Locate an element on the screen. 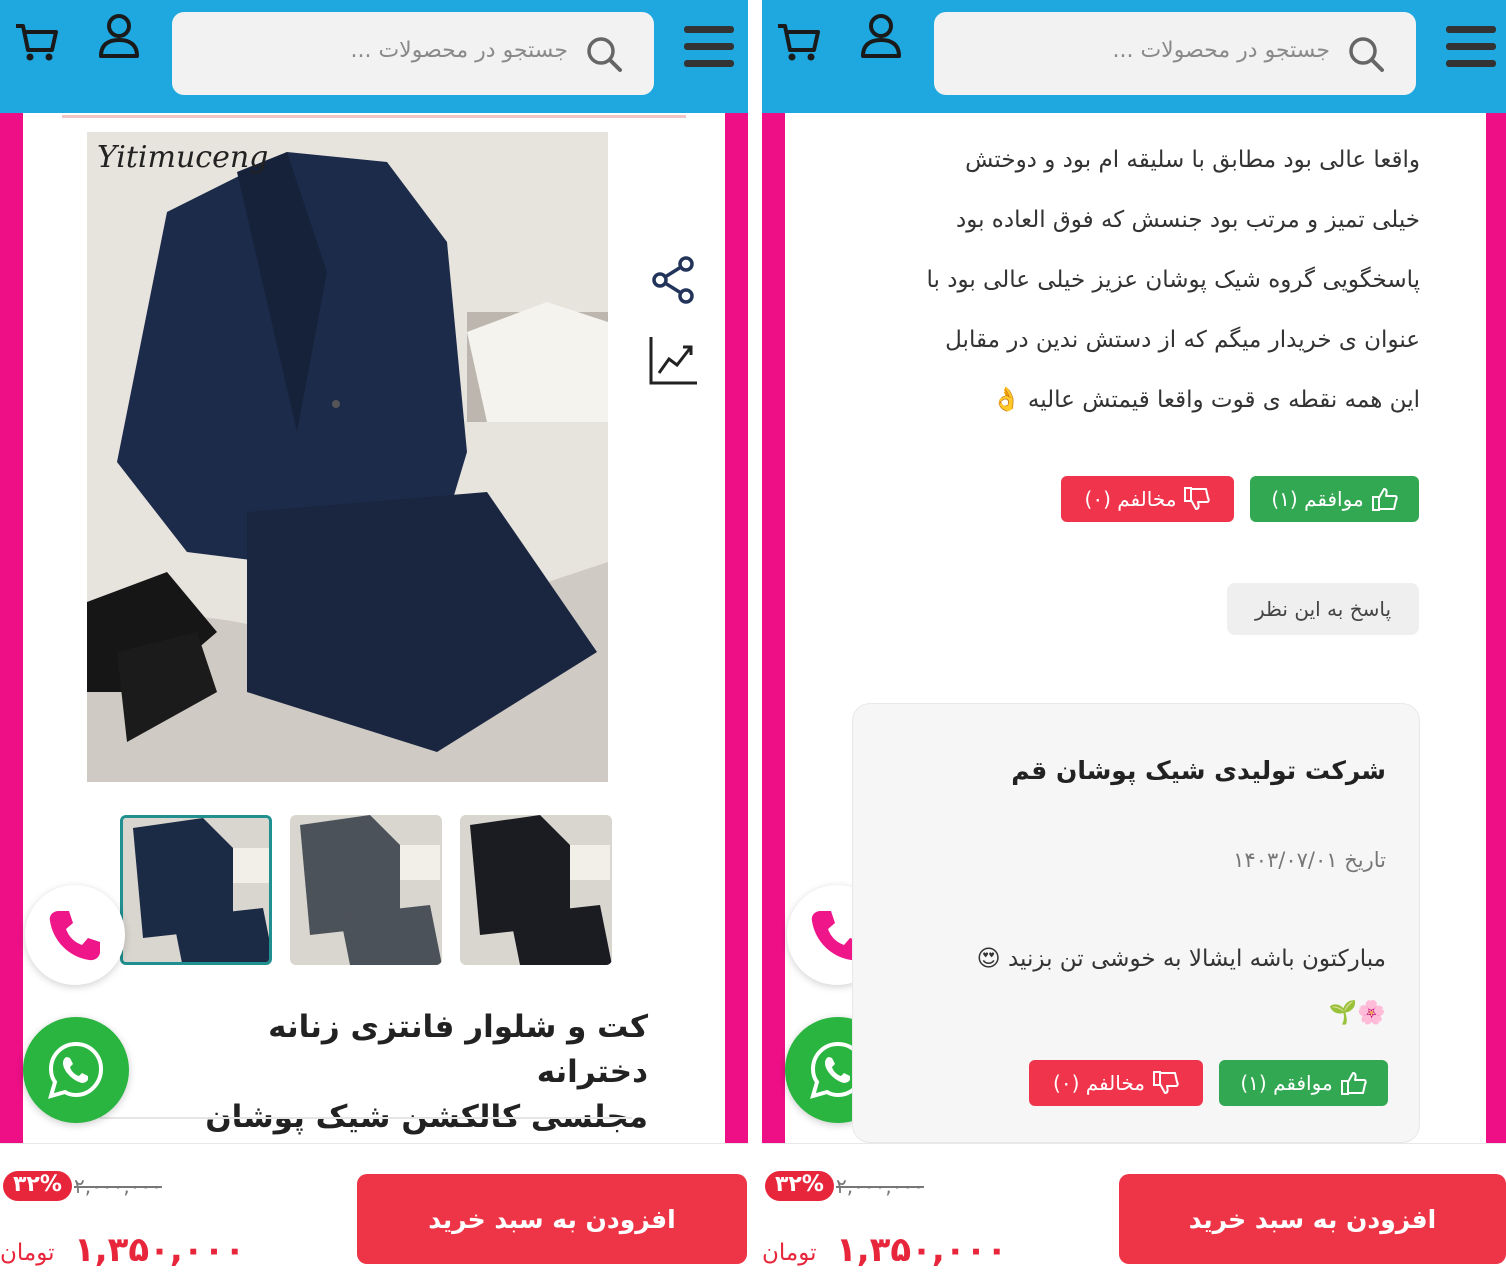  whatsapp-button is located at coordinates (76, 1070).